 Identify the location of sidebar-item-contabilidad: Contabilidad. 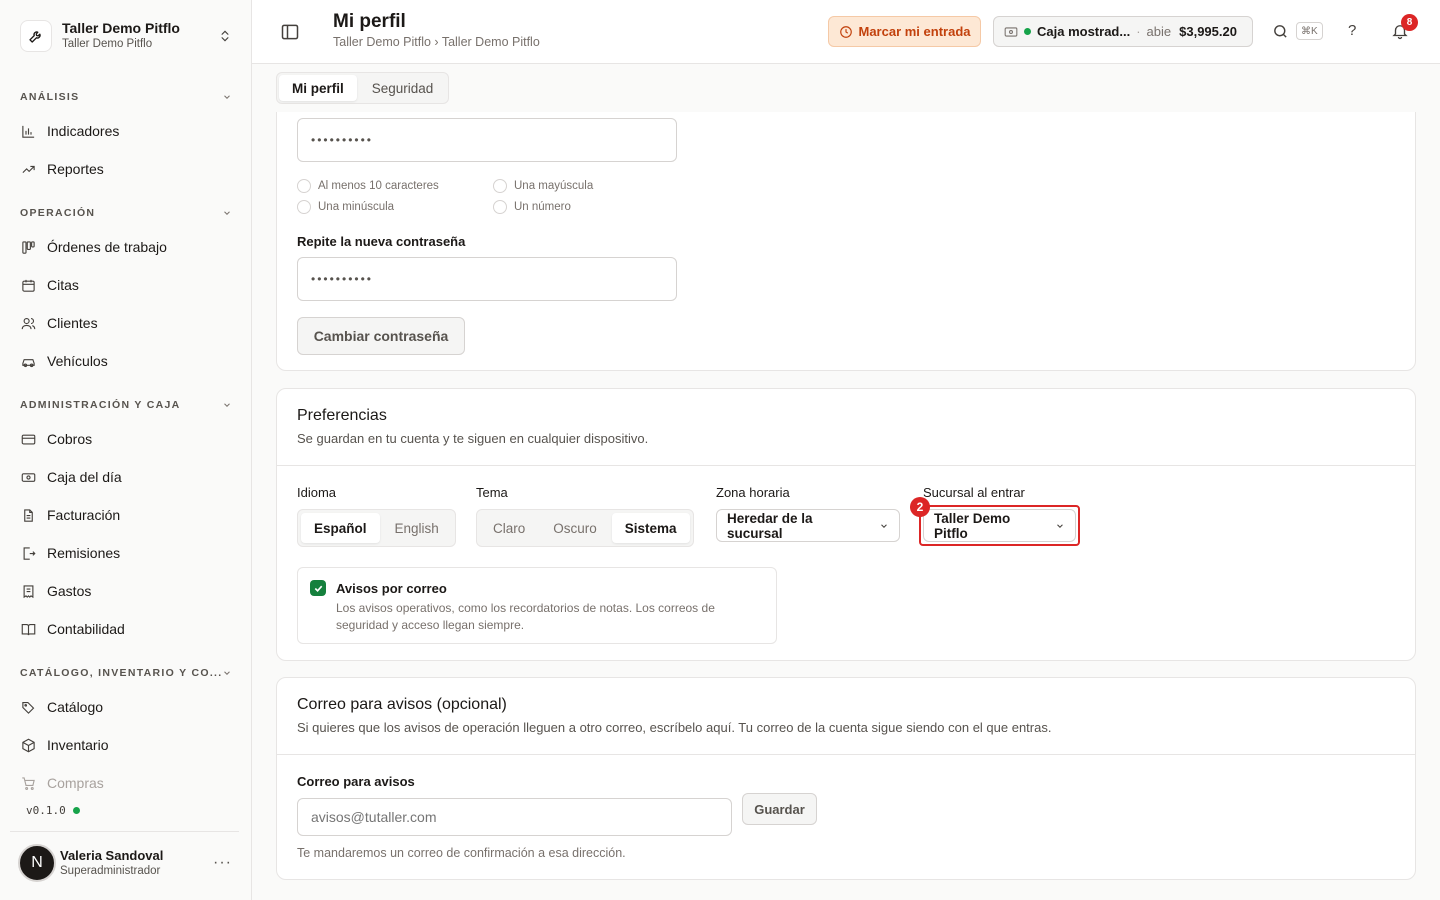
(126, 629).